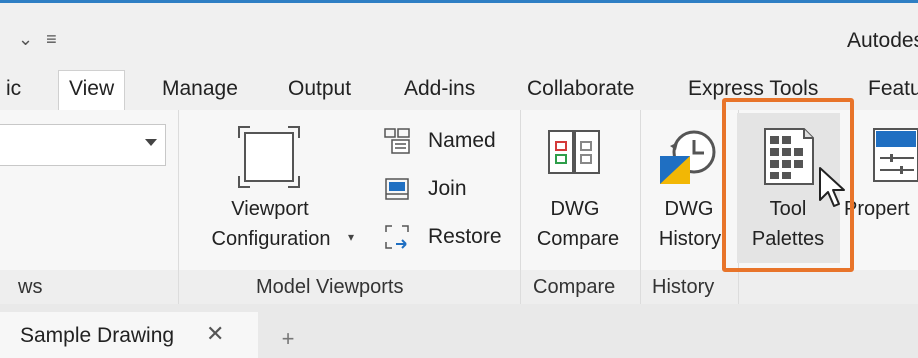 This screenshot has height=358, width=918. I want to click on dwg-compare-label-2: Compare, so click(578, 239).